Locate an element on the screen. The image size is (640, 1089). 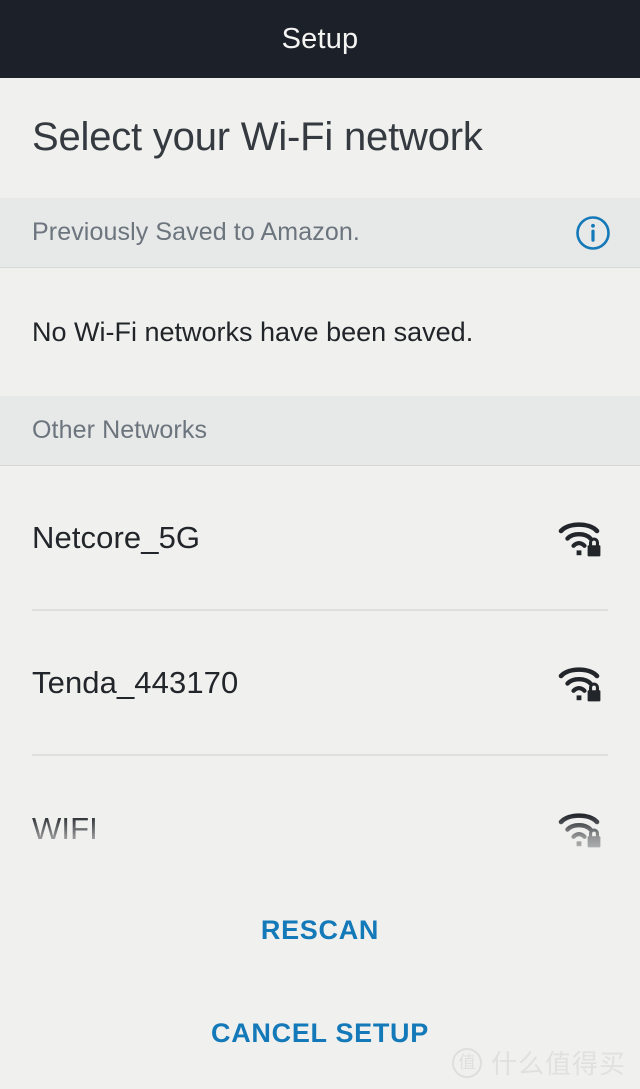
cancel-setup-button: CANCEL SETUP is located at coordinates (320, 1033).